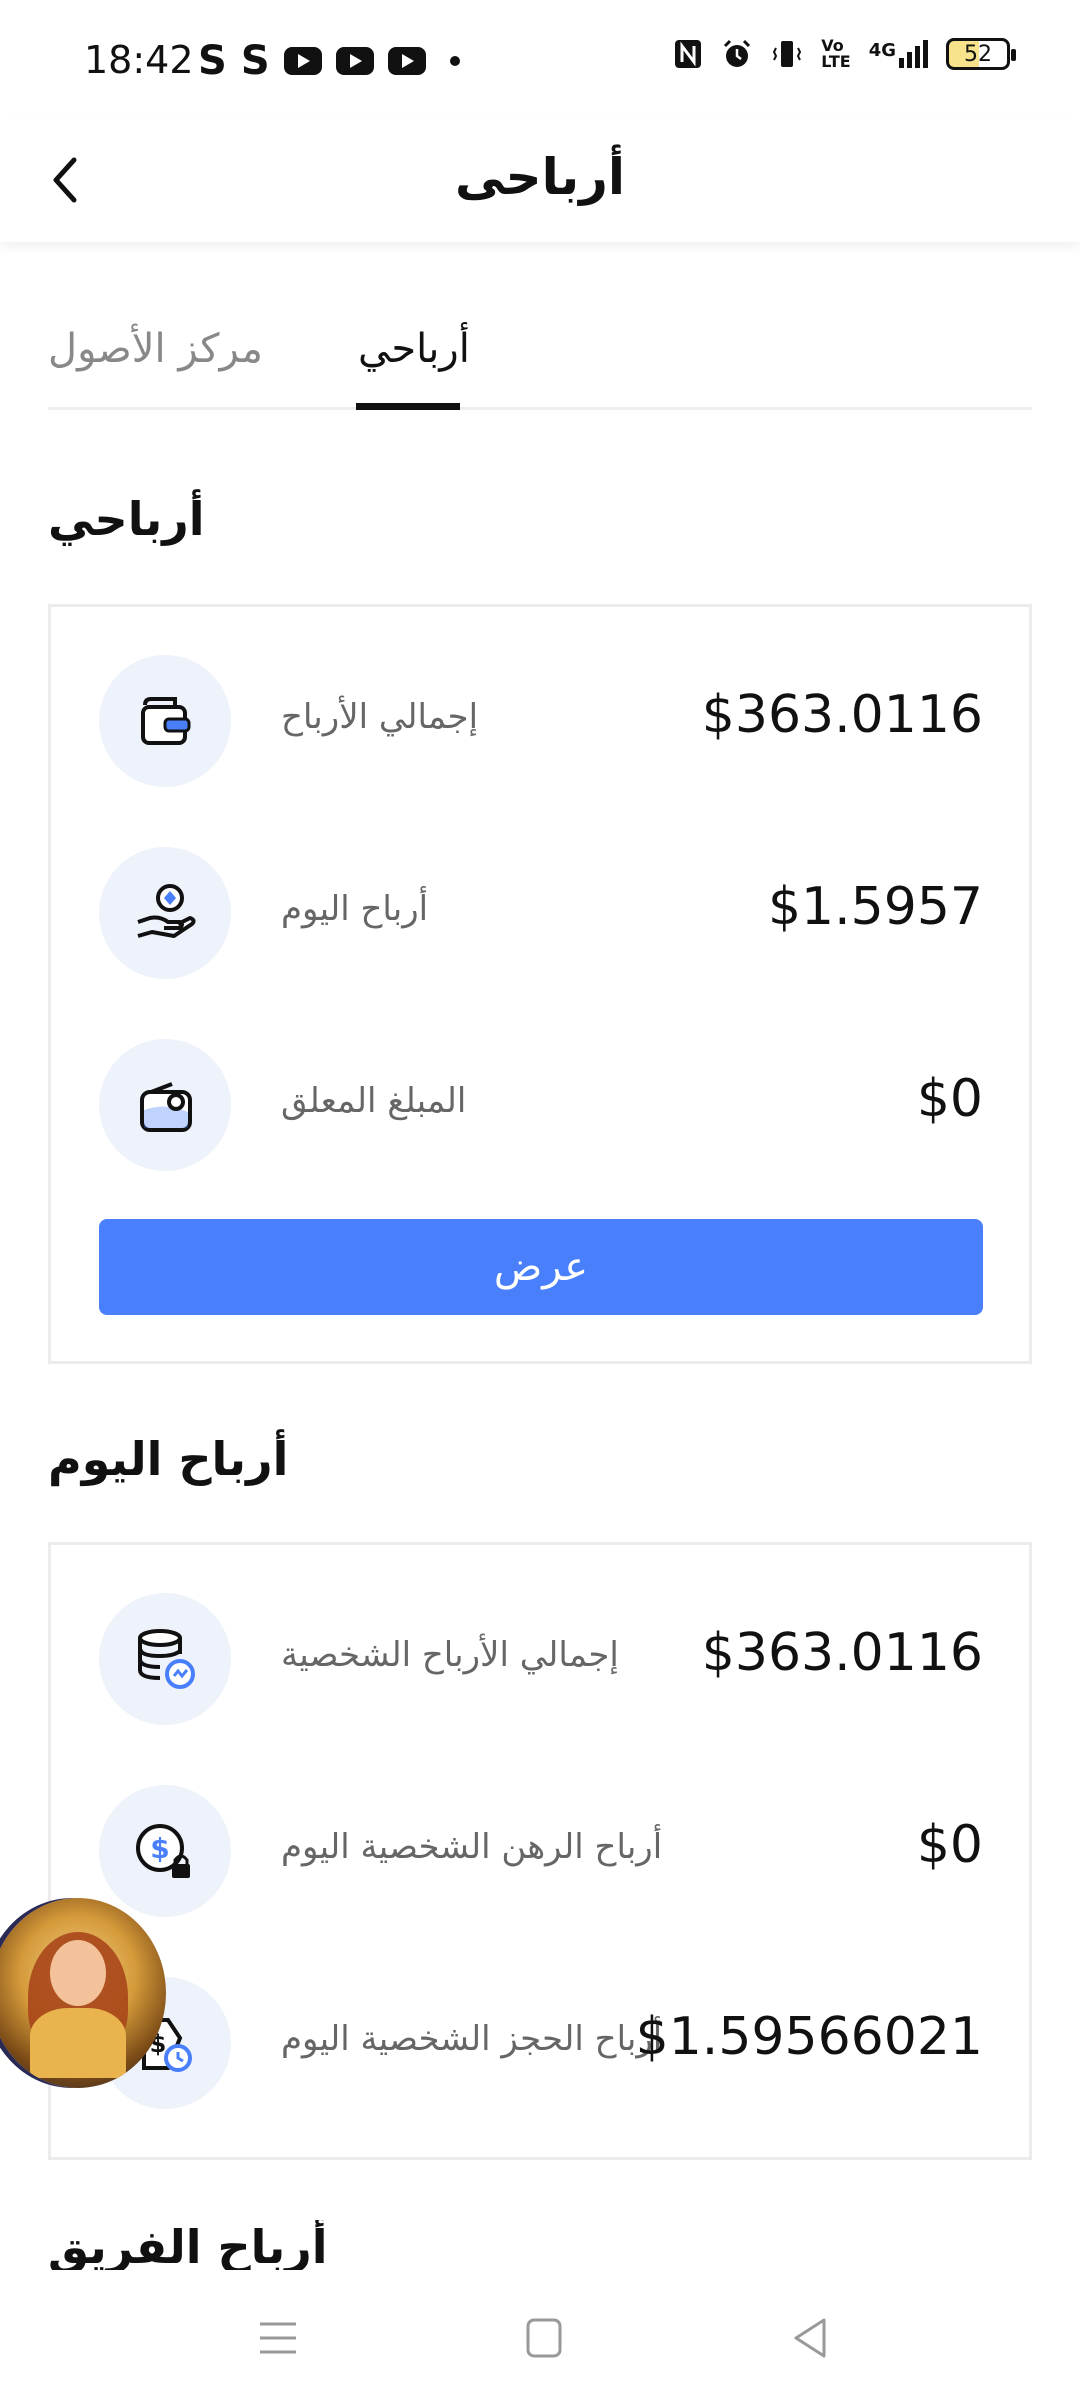 The width and height of the screenshot is (1080, 2400). Describe the element at coordinates (454, 61) in the screenshot. I see `more-notifications-icon` at that location.